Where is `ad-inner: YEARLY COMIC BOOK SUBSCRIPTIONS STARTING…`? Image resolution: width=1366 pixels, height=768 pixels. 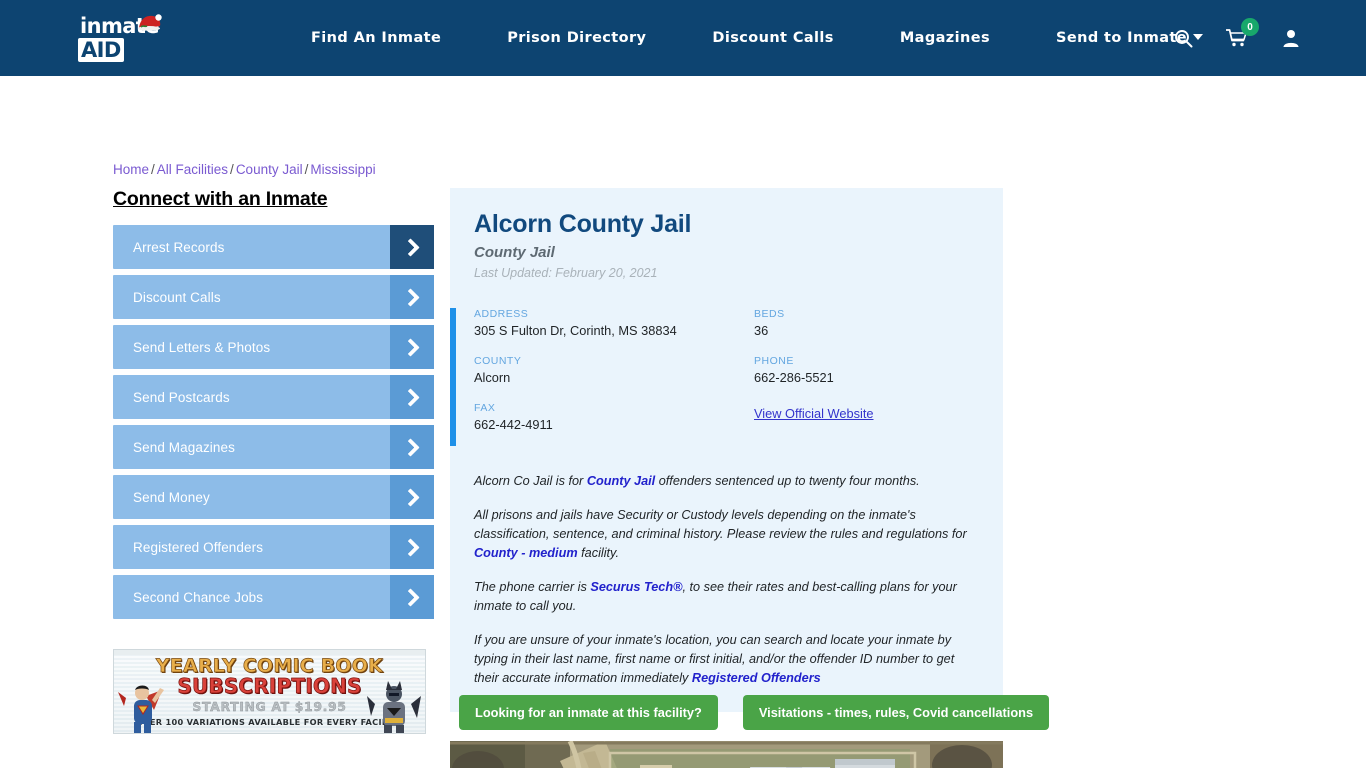
ad-inner: YEARLY COMIC BOOK SUBSCRIPTIONS STARTING… is located at coordinates (269, 694).